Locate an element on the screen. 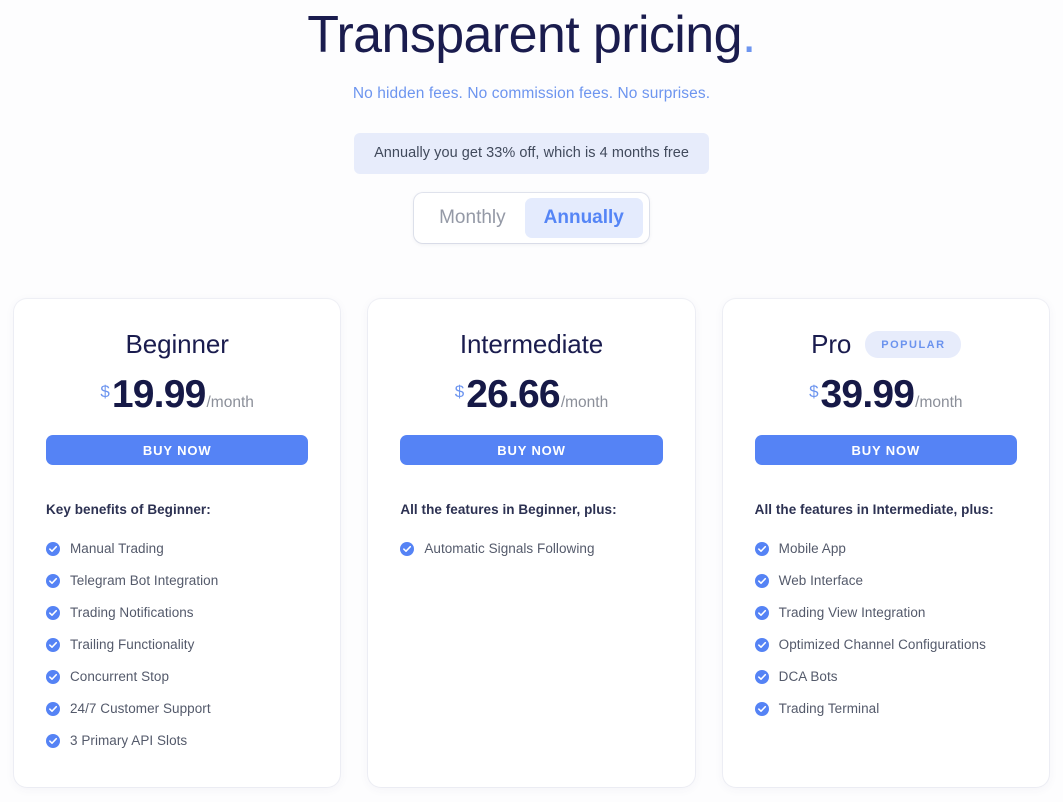 Image resolution: width=1063 pixels, height=802 pixels. list-item: Mobile App is located at coordinates (885, 549).